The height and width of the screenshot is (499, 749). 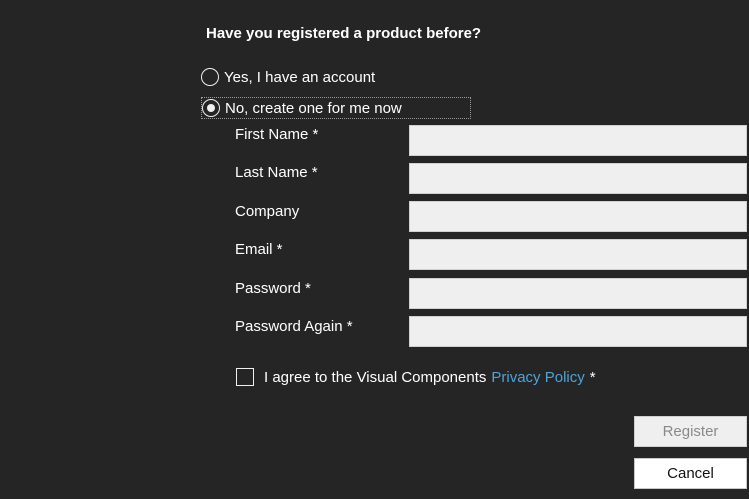 What do you see at coordinates (294, 326) in the screenshot?
I see `password-again-label: Password Again *` at bounding box center [294, 326].